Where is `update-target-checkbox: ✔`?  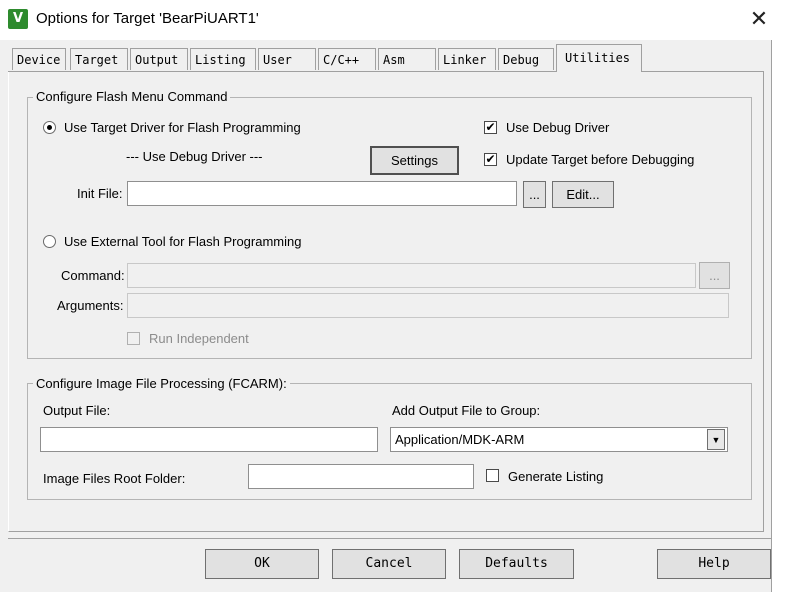
update-target-checkbox: ✔ is located at coordinates (490, 159).